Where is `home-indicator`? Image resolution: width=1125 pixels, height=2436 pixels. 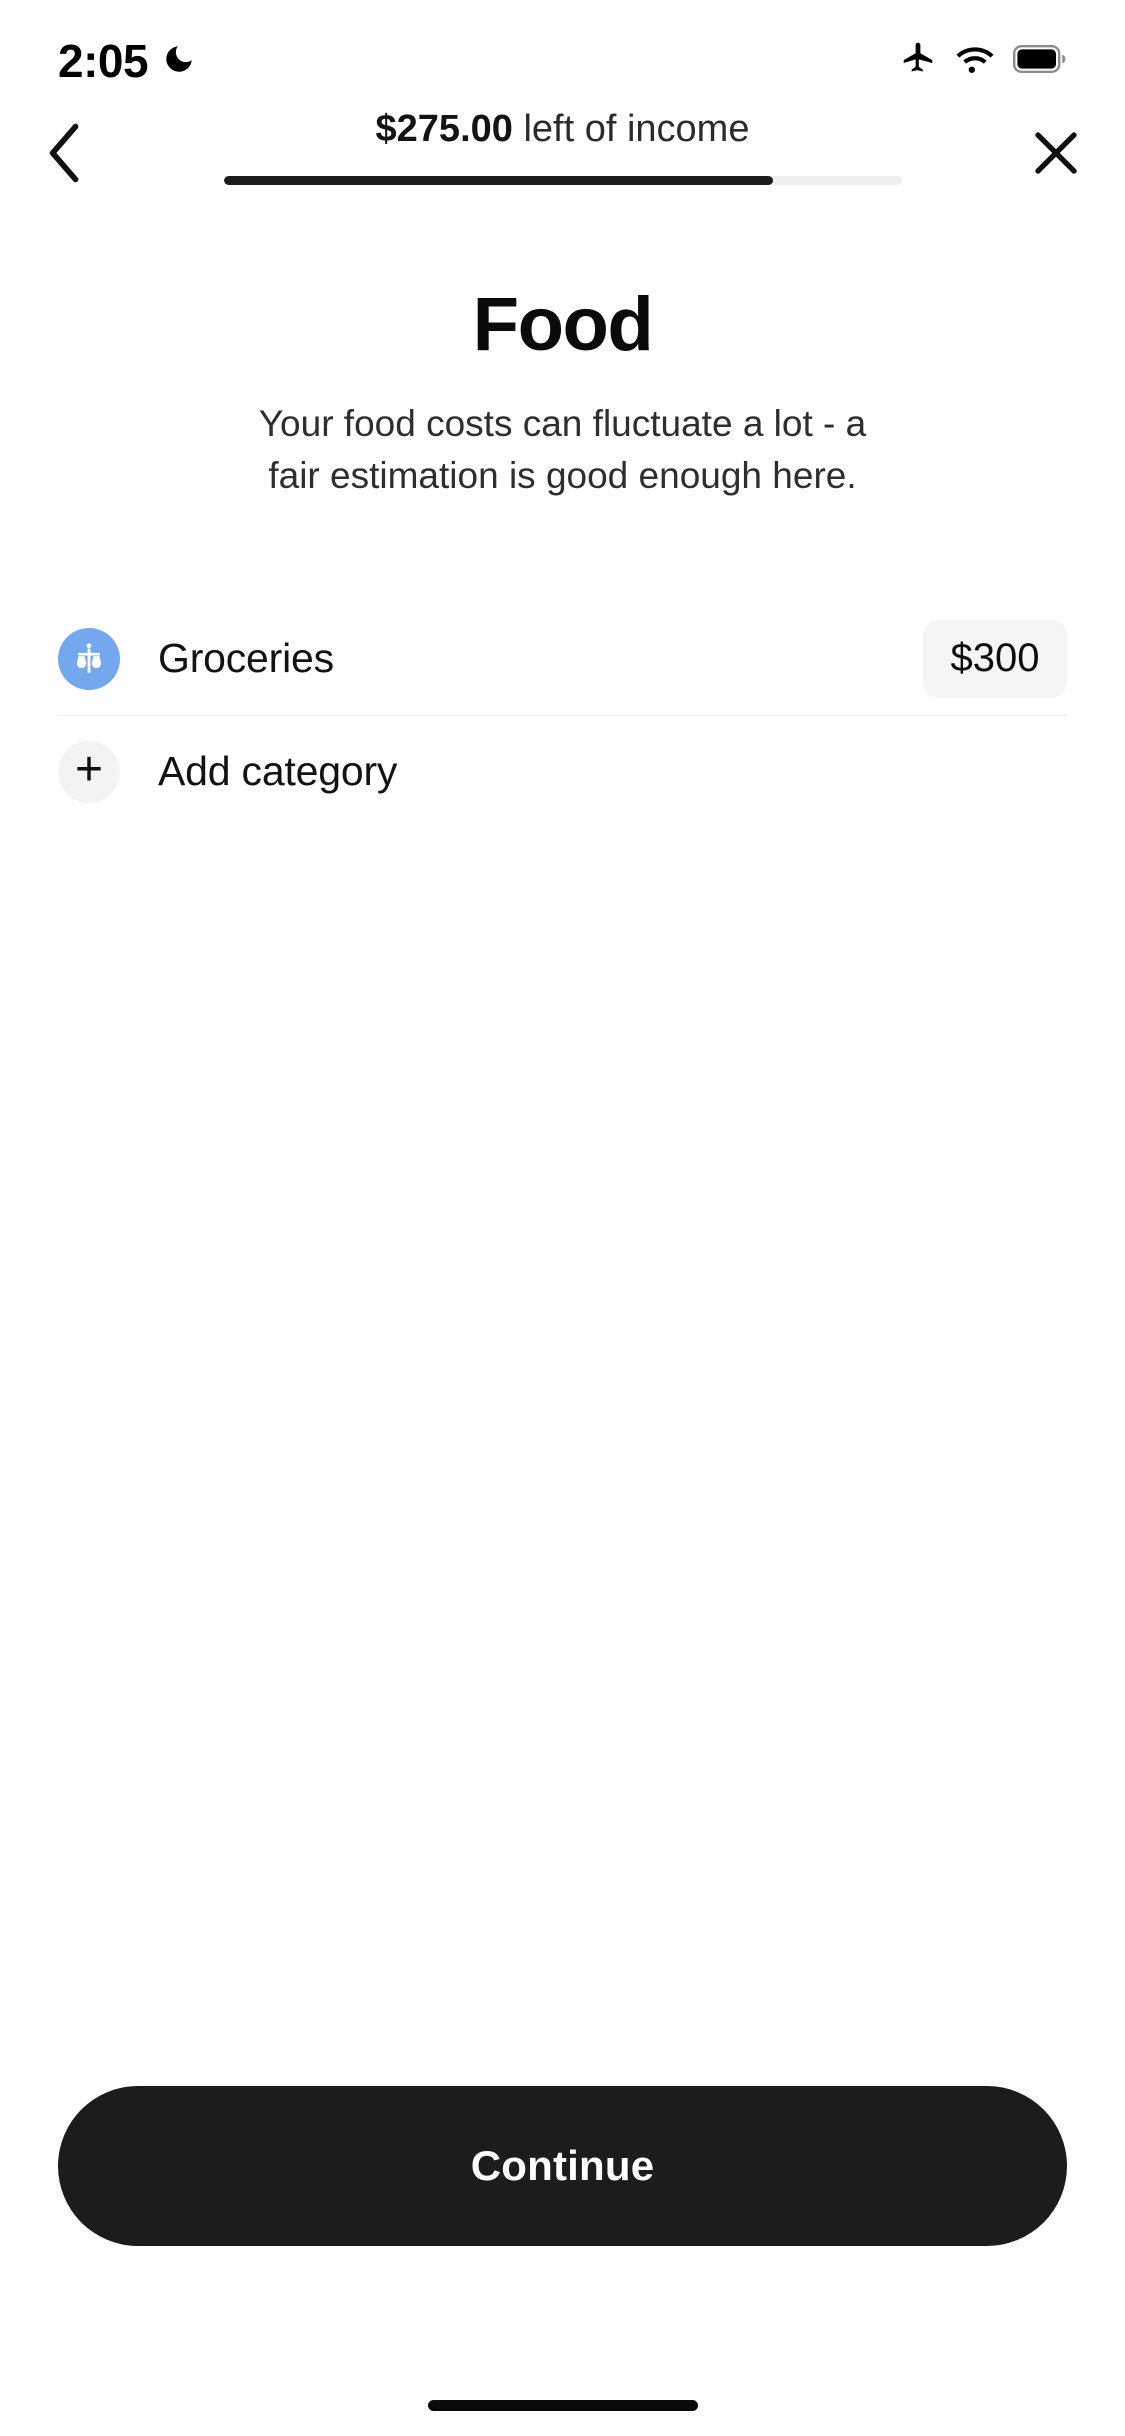 home-indicator is located at coordinates (562, 2405).